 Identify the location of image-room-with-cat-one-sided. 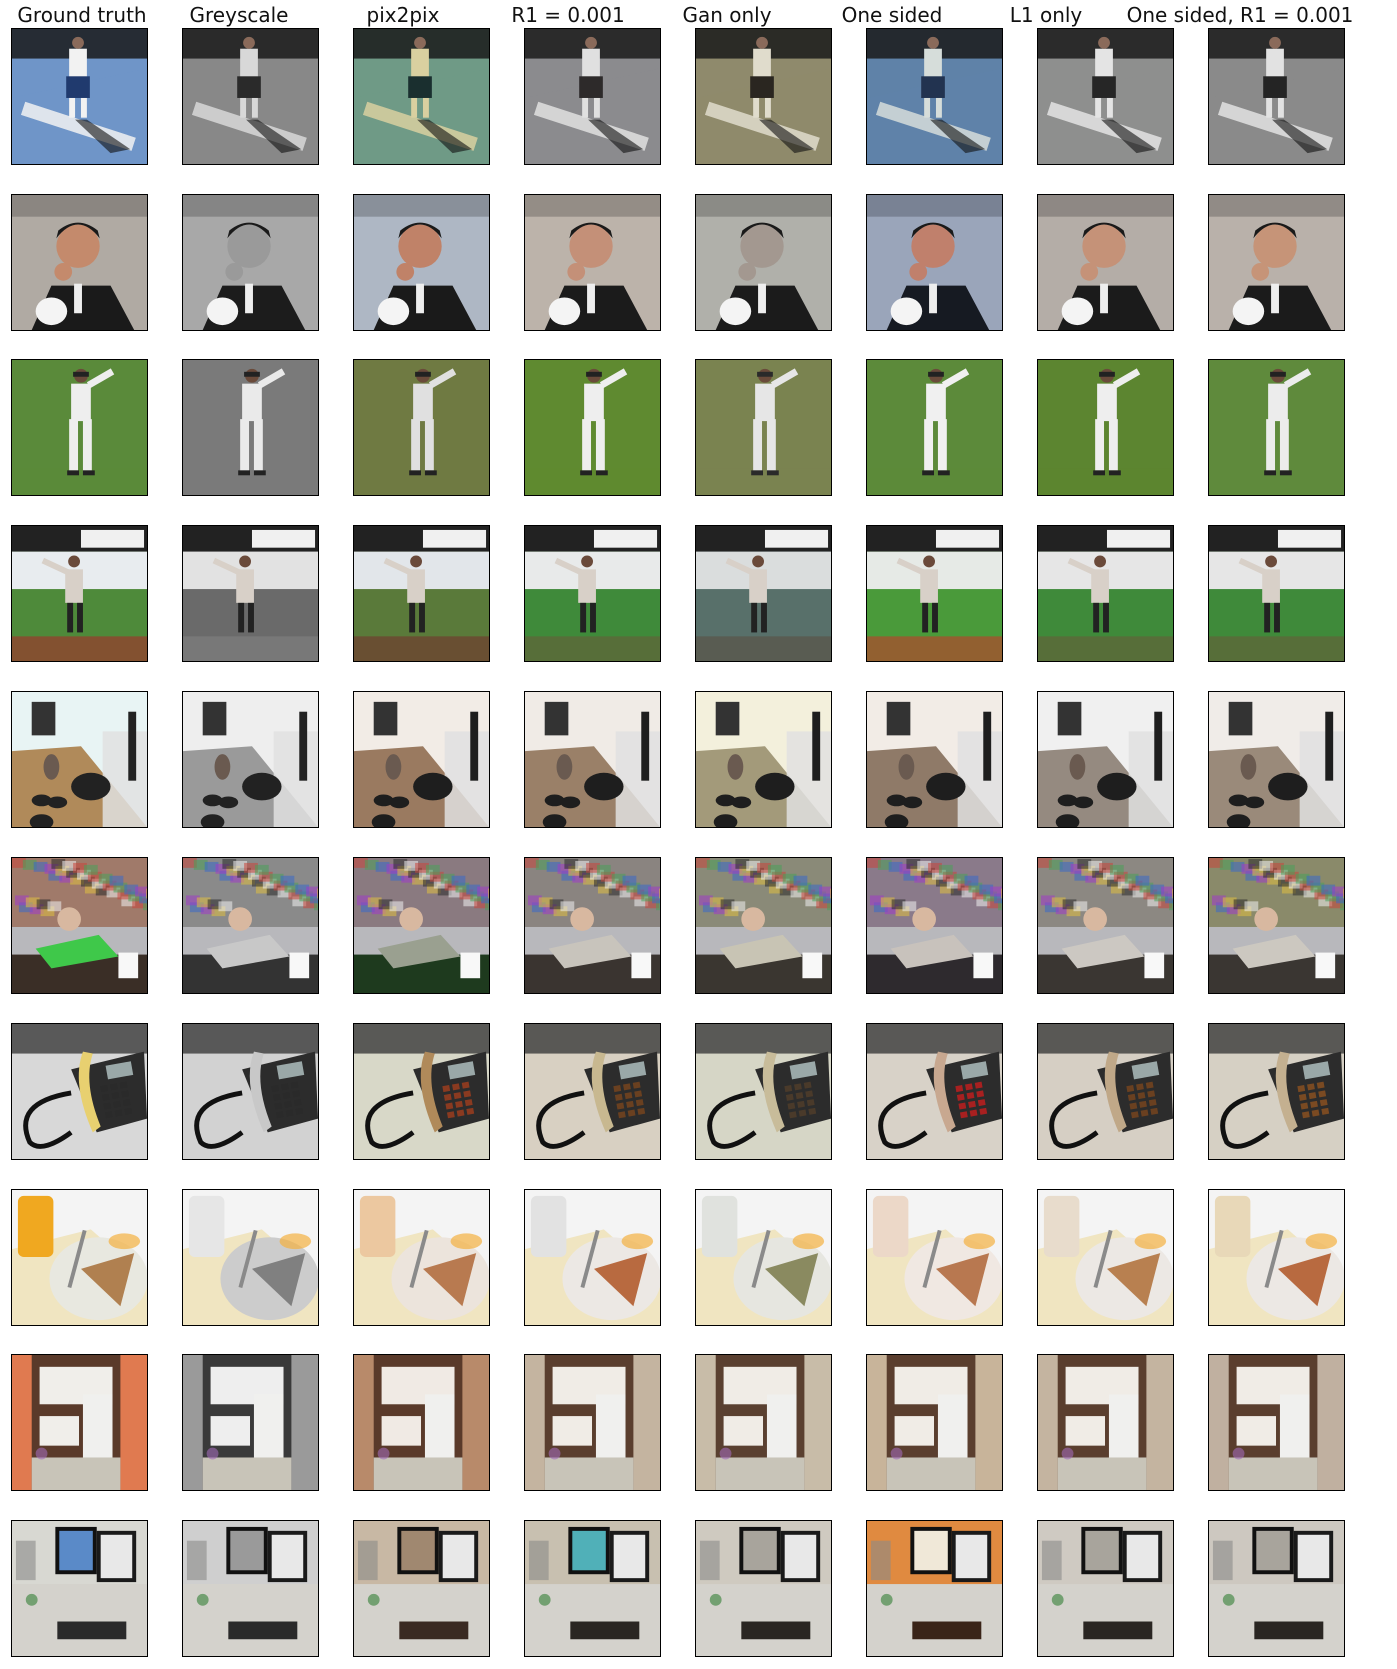
(934, 759).